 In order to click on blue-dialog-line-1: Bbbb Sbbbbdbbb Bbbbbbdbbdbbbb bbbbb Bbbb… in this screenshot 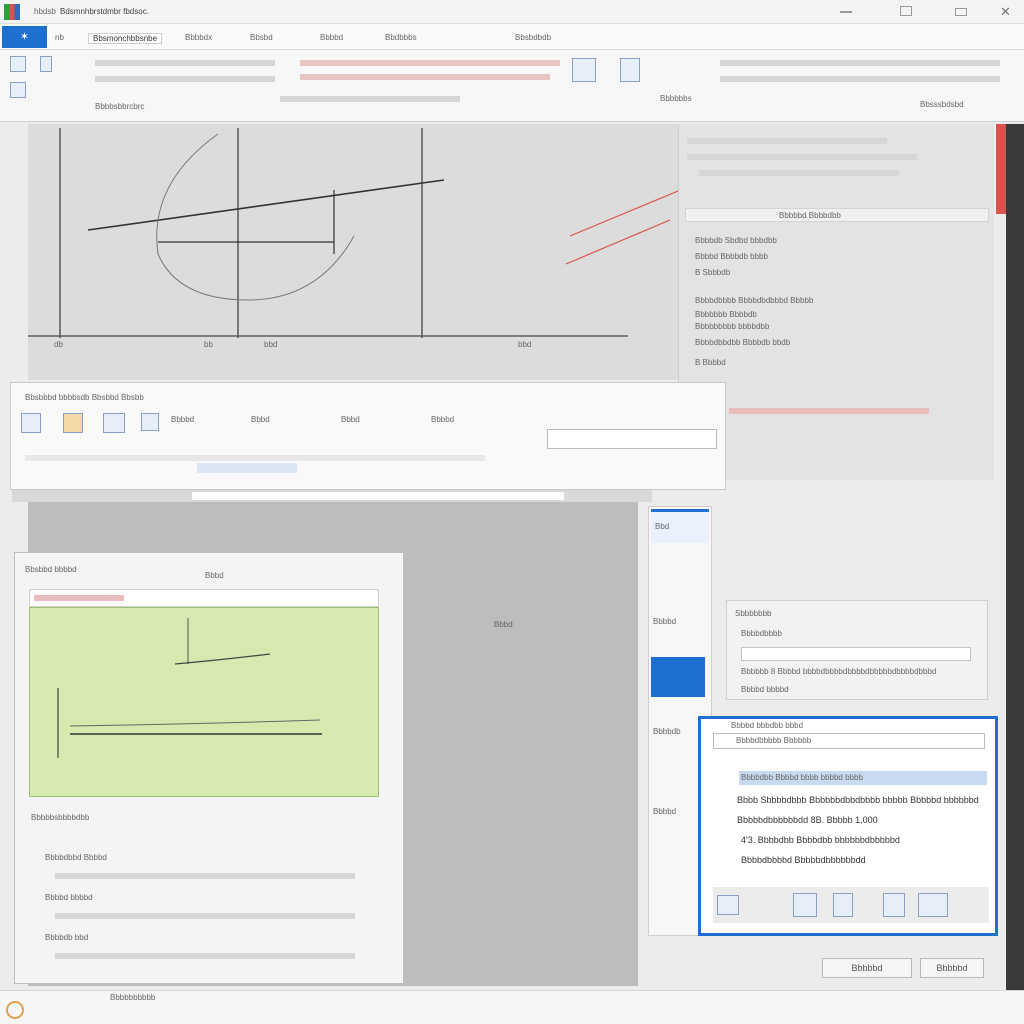, I will do `click(858, 800)`.